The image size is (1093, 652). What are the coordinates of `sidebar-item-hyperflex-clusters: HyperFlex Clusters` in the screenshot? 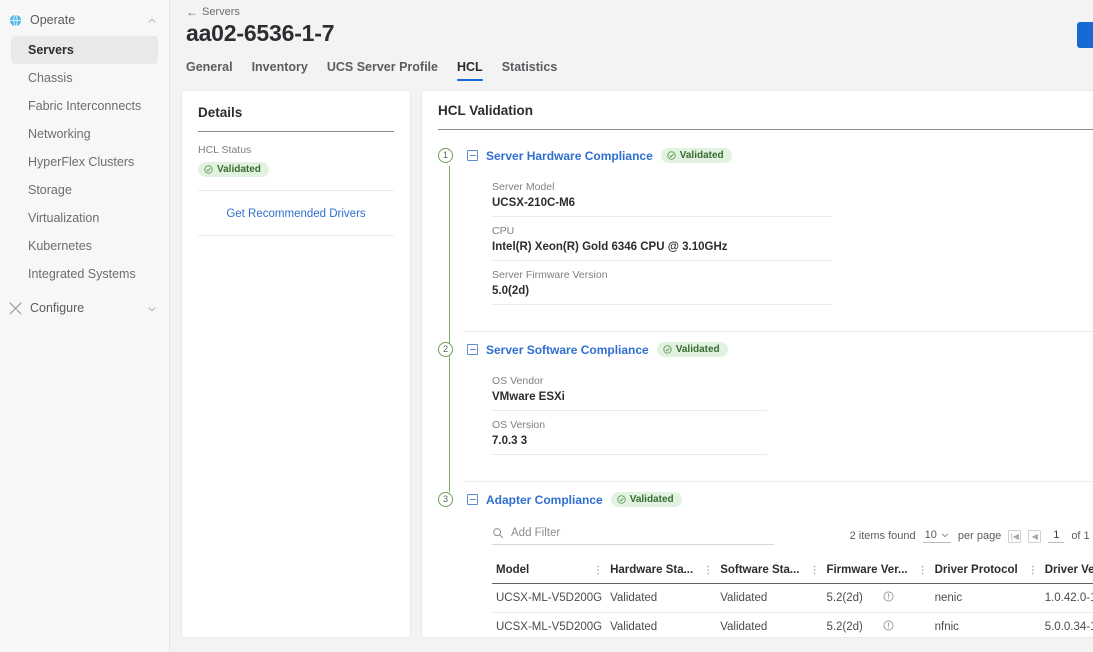 It's located at (84, 162).